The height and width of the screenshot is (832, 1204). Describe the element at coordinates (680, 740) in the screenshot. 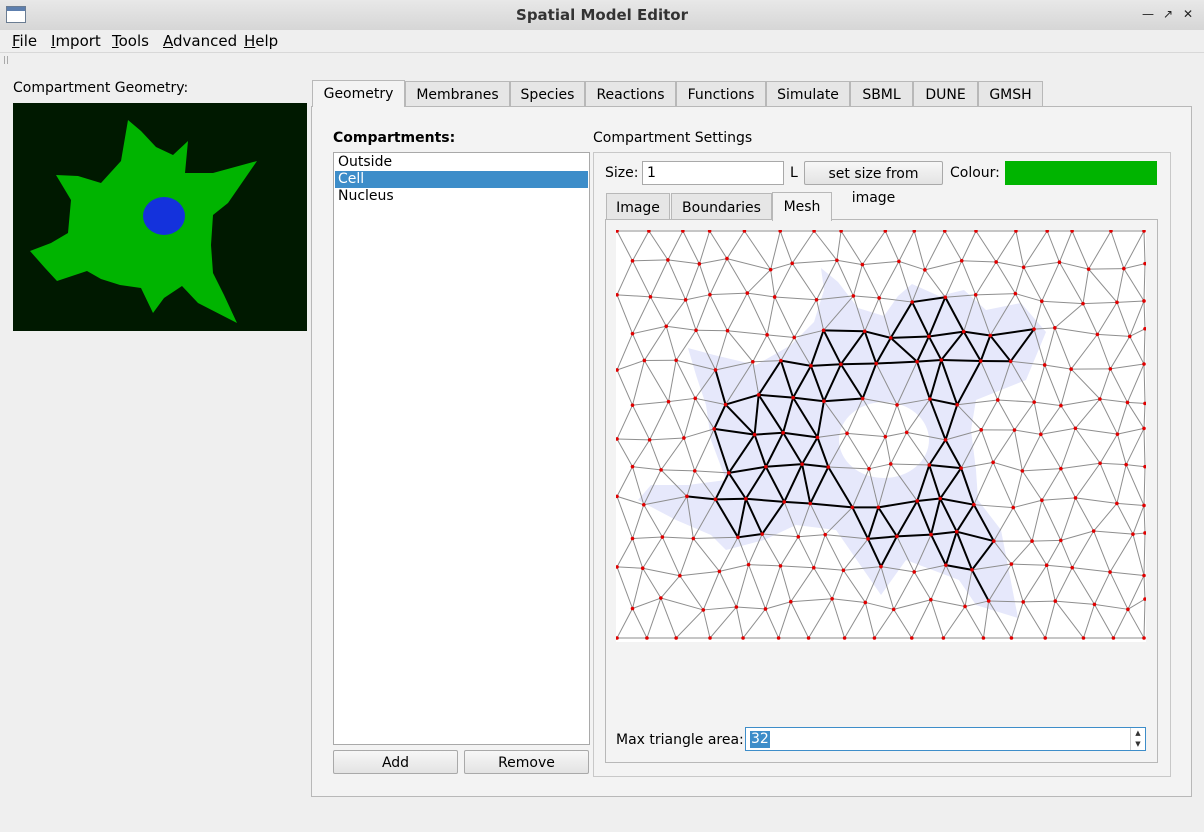

I see `max-triangle-area-label: Max triangle area:` at that location.